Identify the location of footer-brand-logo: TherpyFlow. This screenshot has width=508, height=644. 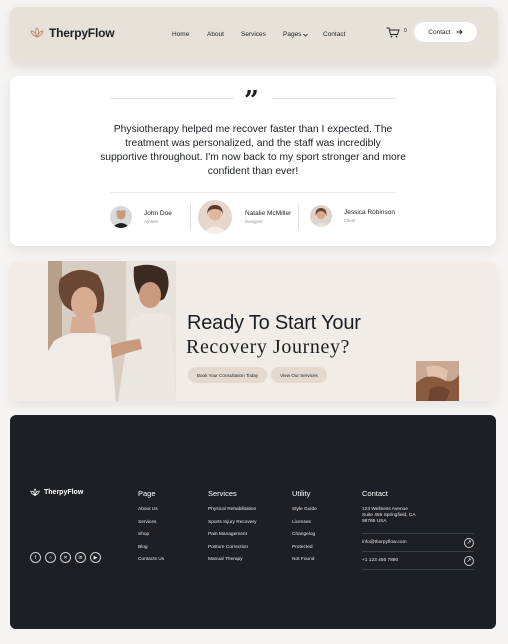
(56, 492).